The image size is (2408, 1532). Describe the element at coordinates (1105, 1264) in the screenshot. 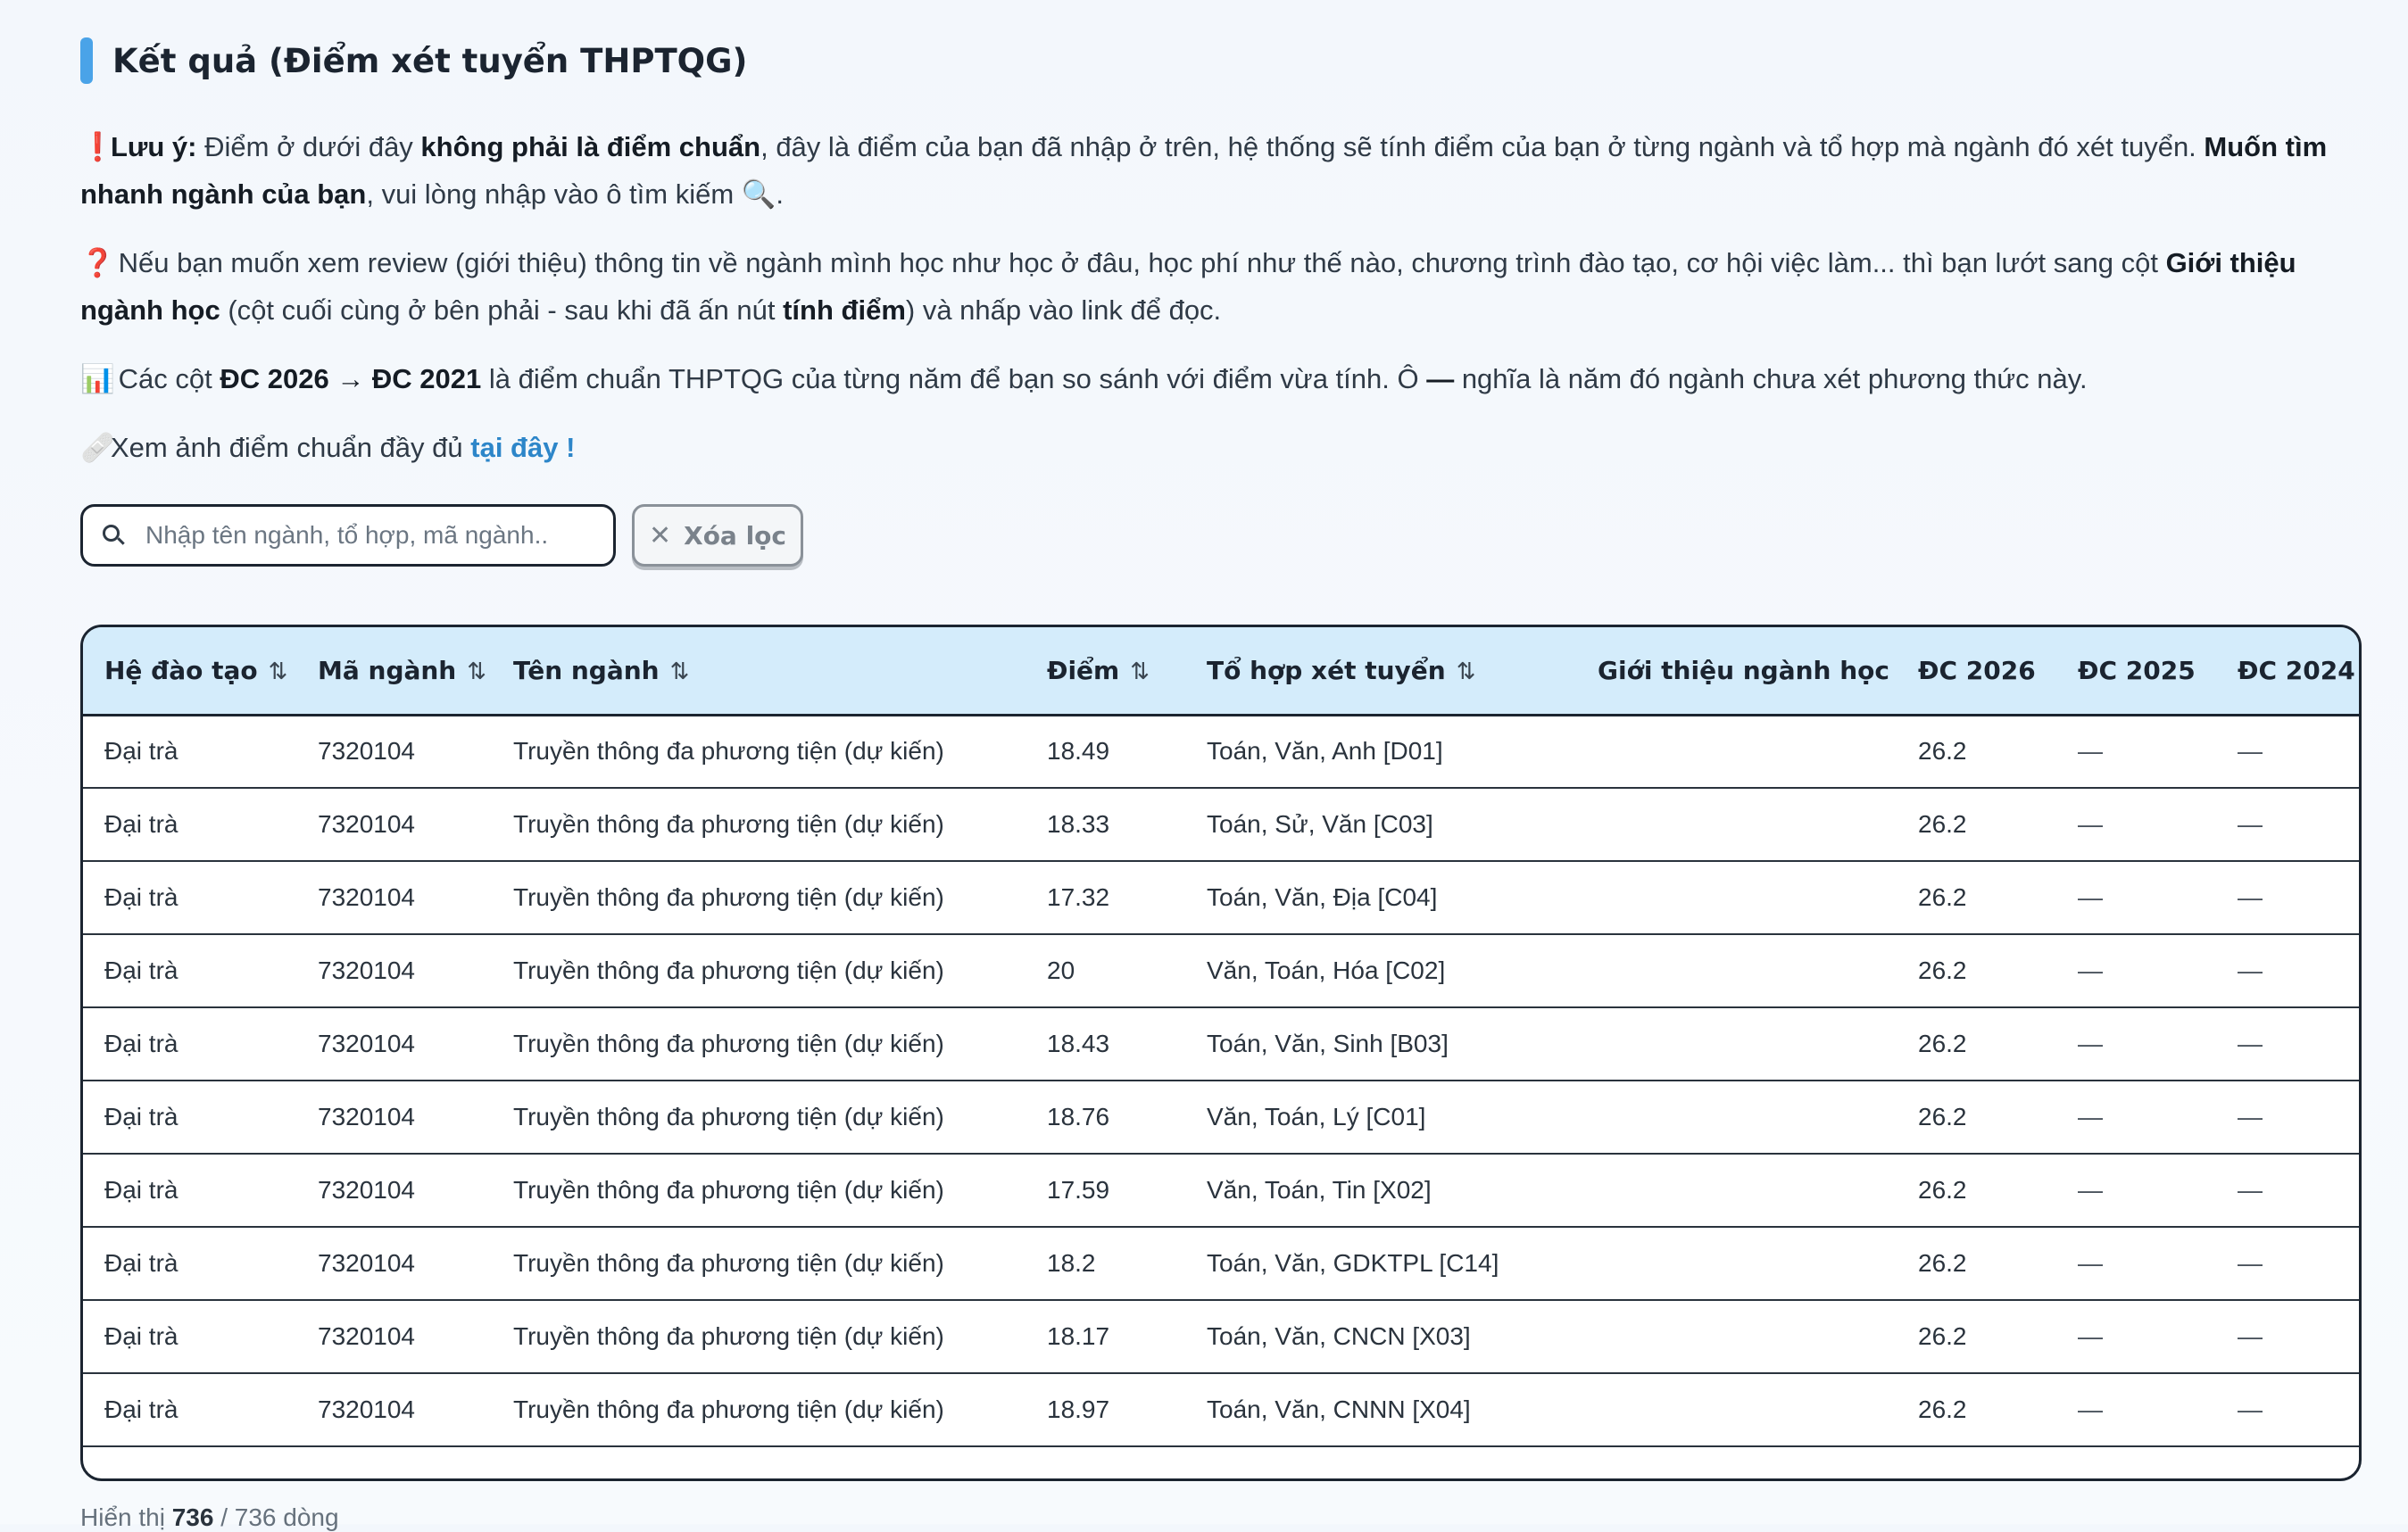

I see `cell-diem: 18.2` at that location.